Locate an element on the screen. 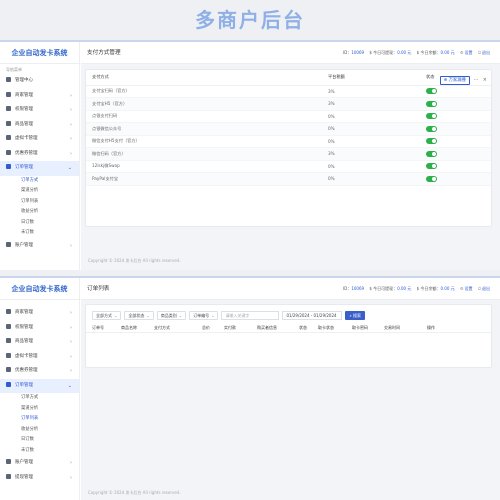 This screenshot has height=500, width=500. add-payment-button: ⊕ 万家漏撞 is located at coordinates (454, 80).